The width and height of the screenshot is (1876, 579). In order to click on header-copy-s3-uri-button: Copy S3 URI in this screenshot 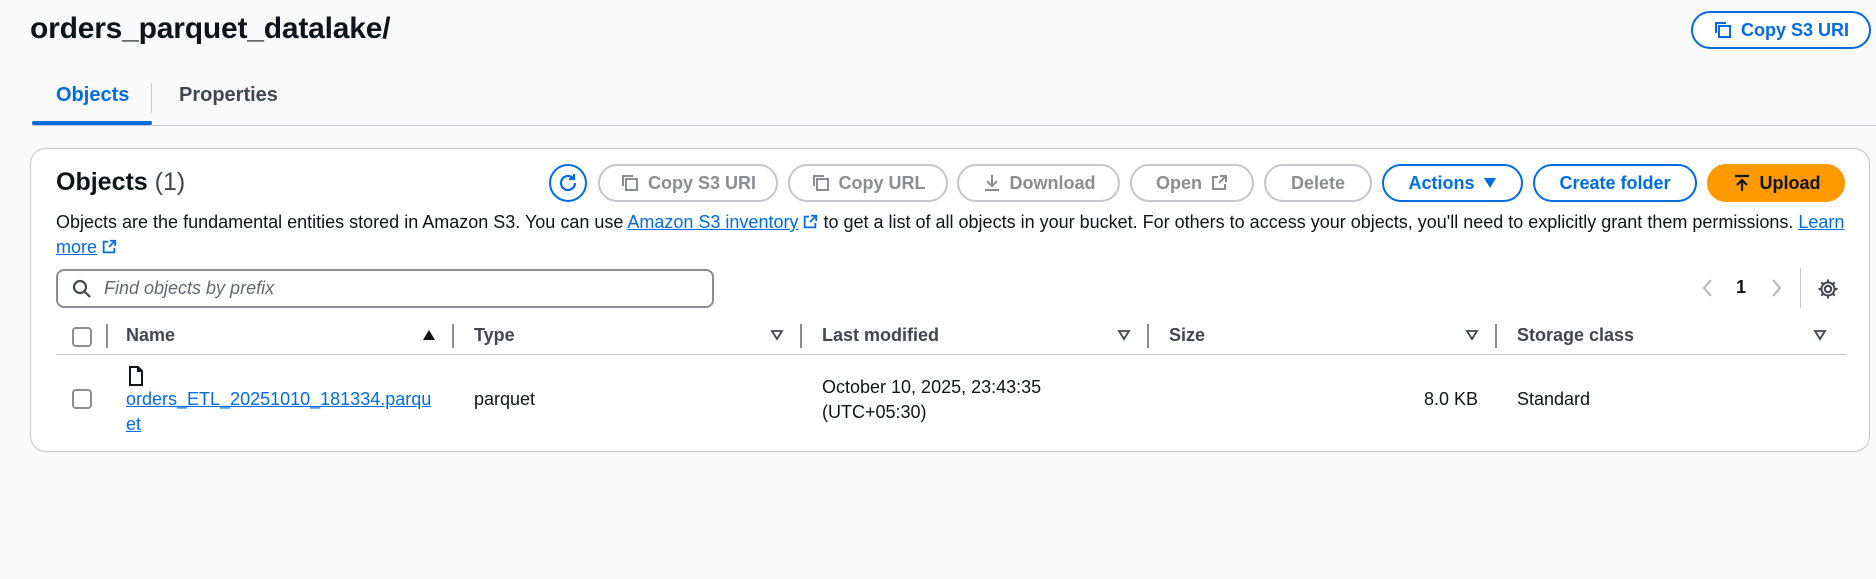, I will do `click(1781, 30)`.